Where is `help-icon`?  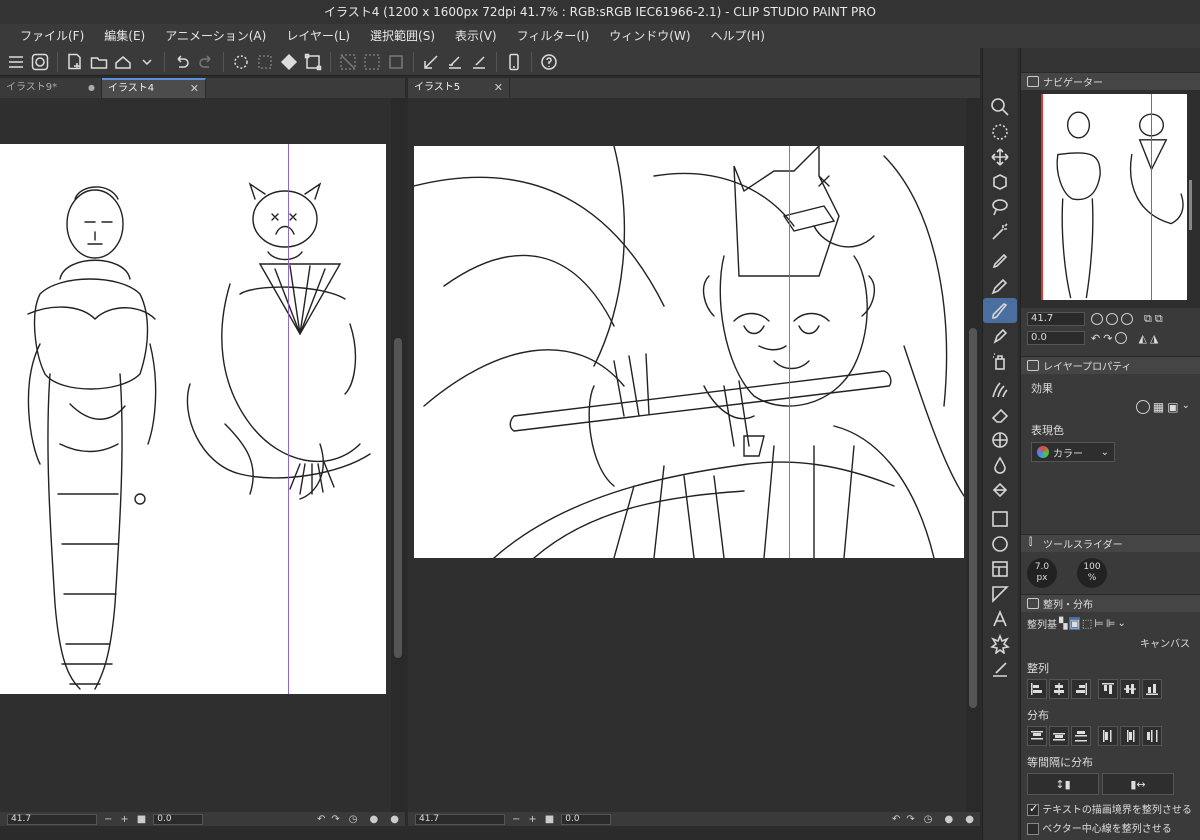 help-icon is located at coordinates (549, 62).